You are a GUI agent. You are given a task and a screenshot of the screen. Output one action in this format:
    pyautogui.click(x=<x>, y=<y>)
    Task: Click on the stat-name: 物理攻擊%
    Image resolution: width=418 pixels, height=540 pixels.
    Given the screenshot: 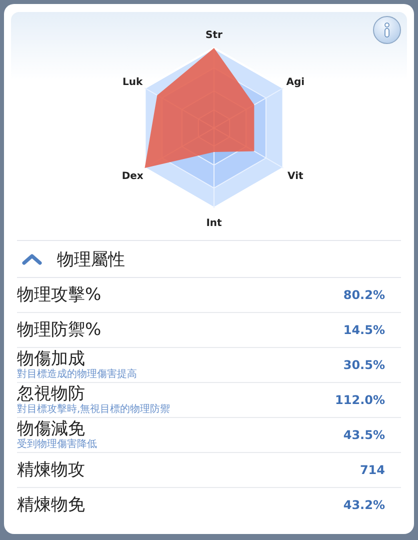 What is the action you would take?
    pyautogui.click(x=59, y=295)
    